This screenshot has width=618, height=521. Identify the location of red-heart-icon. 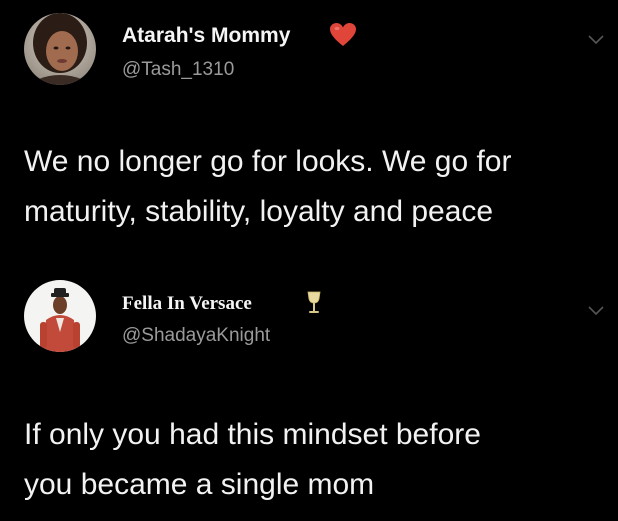
(343, 37).